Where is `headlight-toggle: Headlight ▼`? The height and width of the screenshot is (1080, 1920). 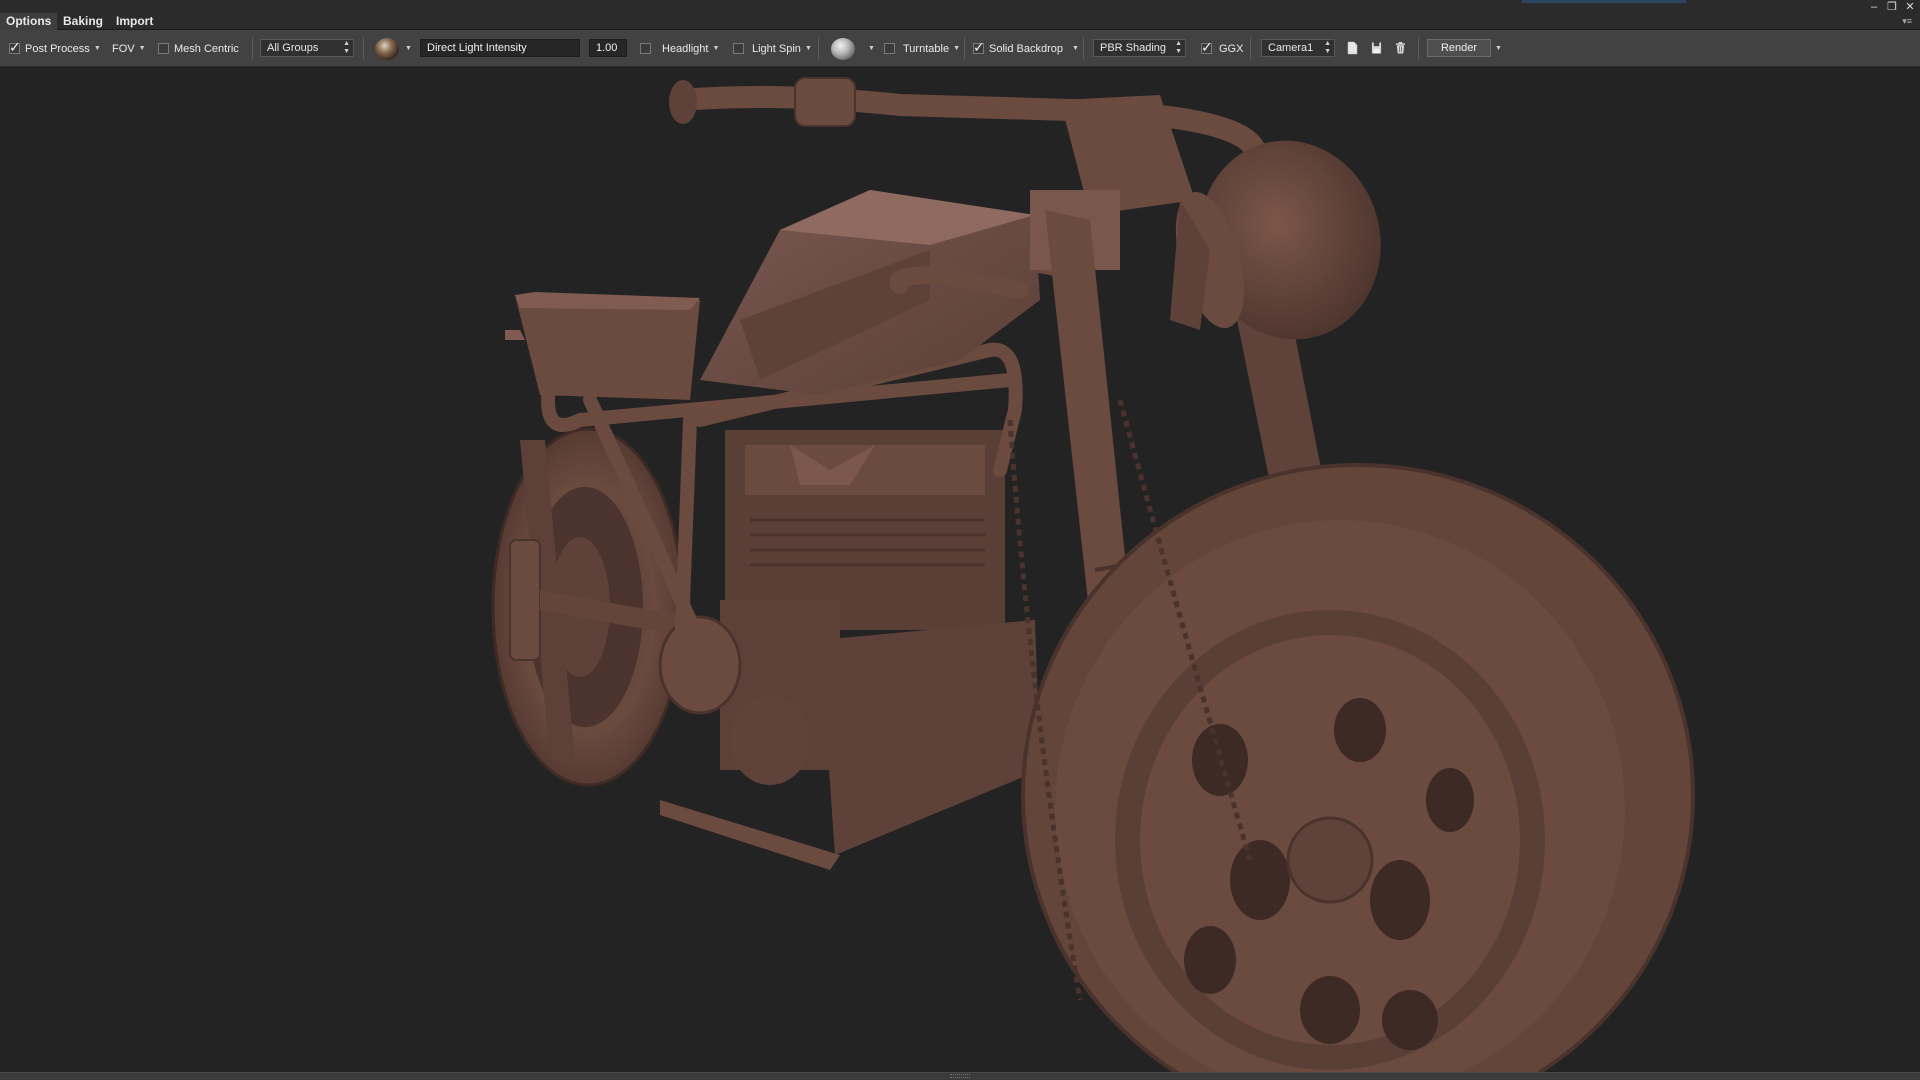
headlight-toggle: Headlight ▼ is located at coordinates (679, 48).